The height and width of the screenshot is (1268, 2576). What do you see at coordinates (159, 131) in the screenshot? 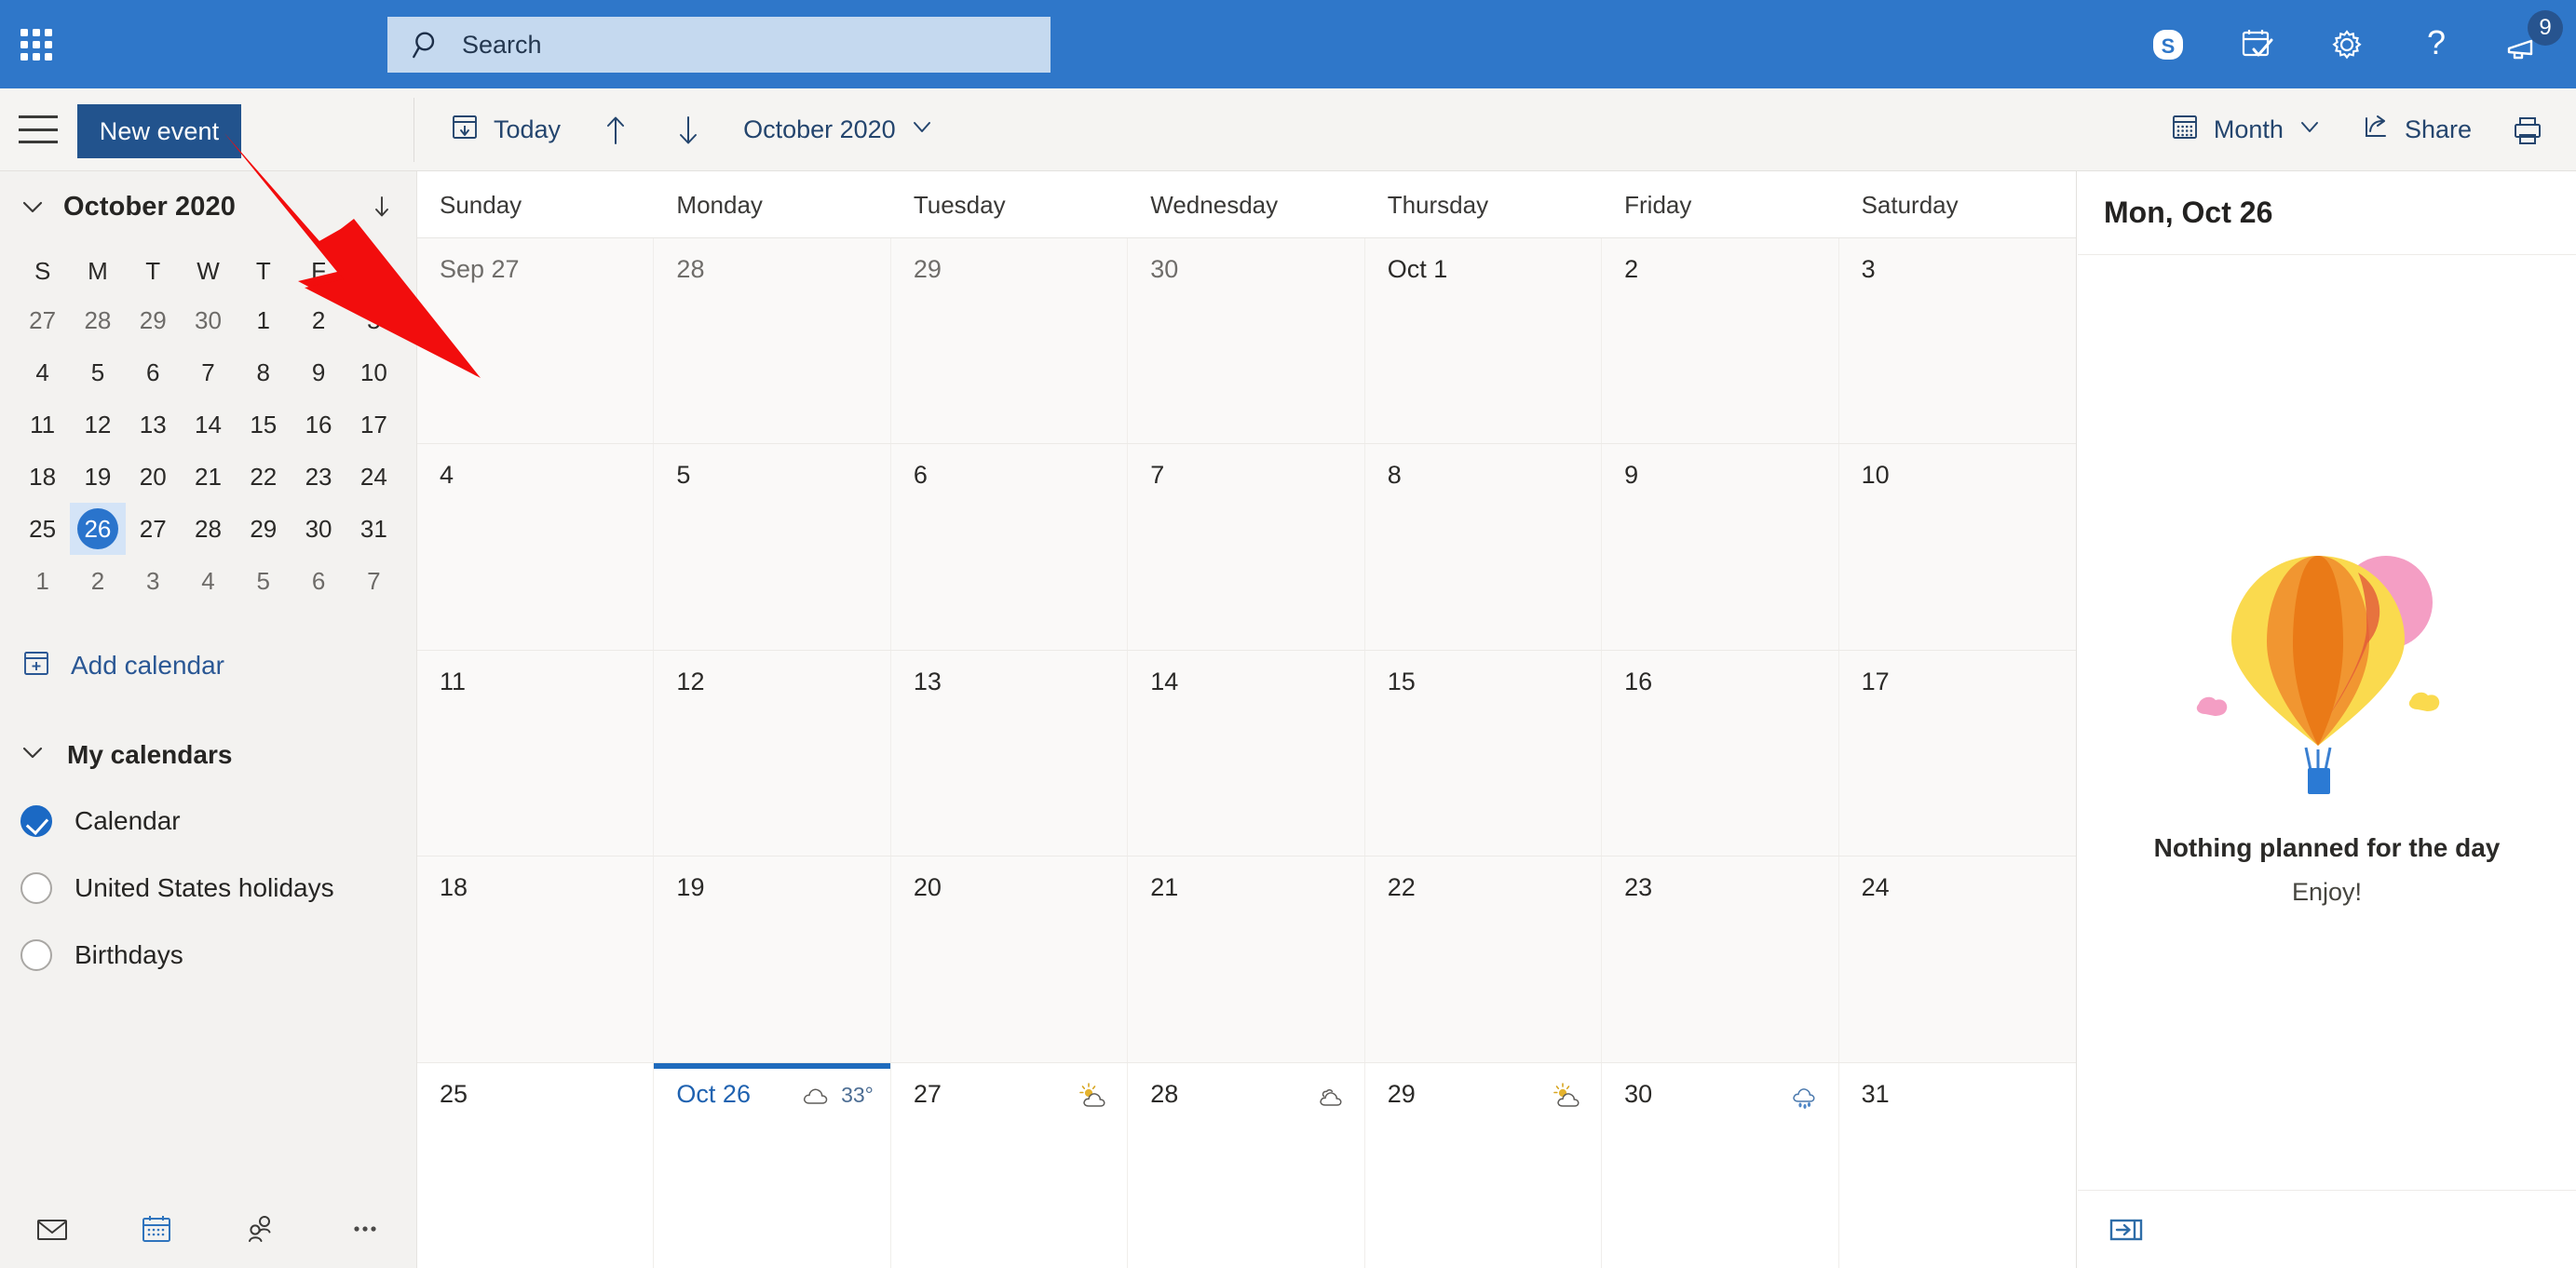
I see `new-event-button: New event` at bounding box center [159, 131].